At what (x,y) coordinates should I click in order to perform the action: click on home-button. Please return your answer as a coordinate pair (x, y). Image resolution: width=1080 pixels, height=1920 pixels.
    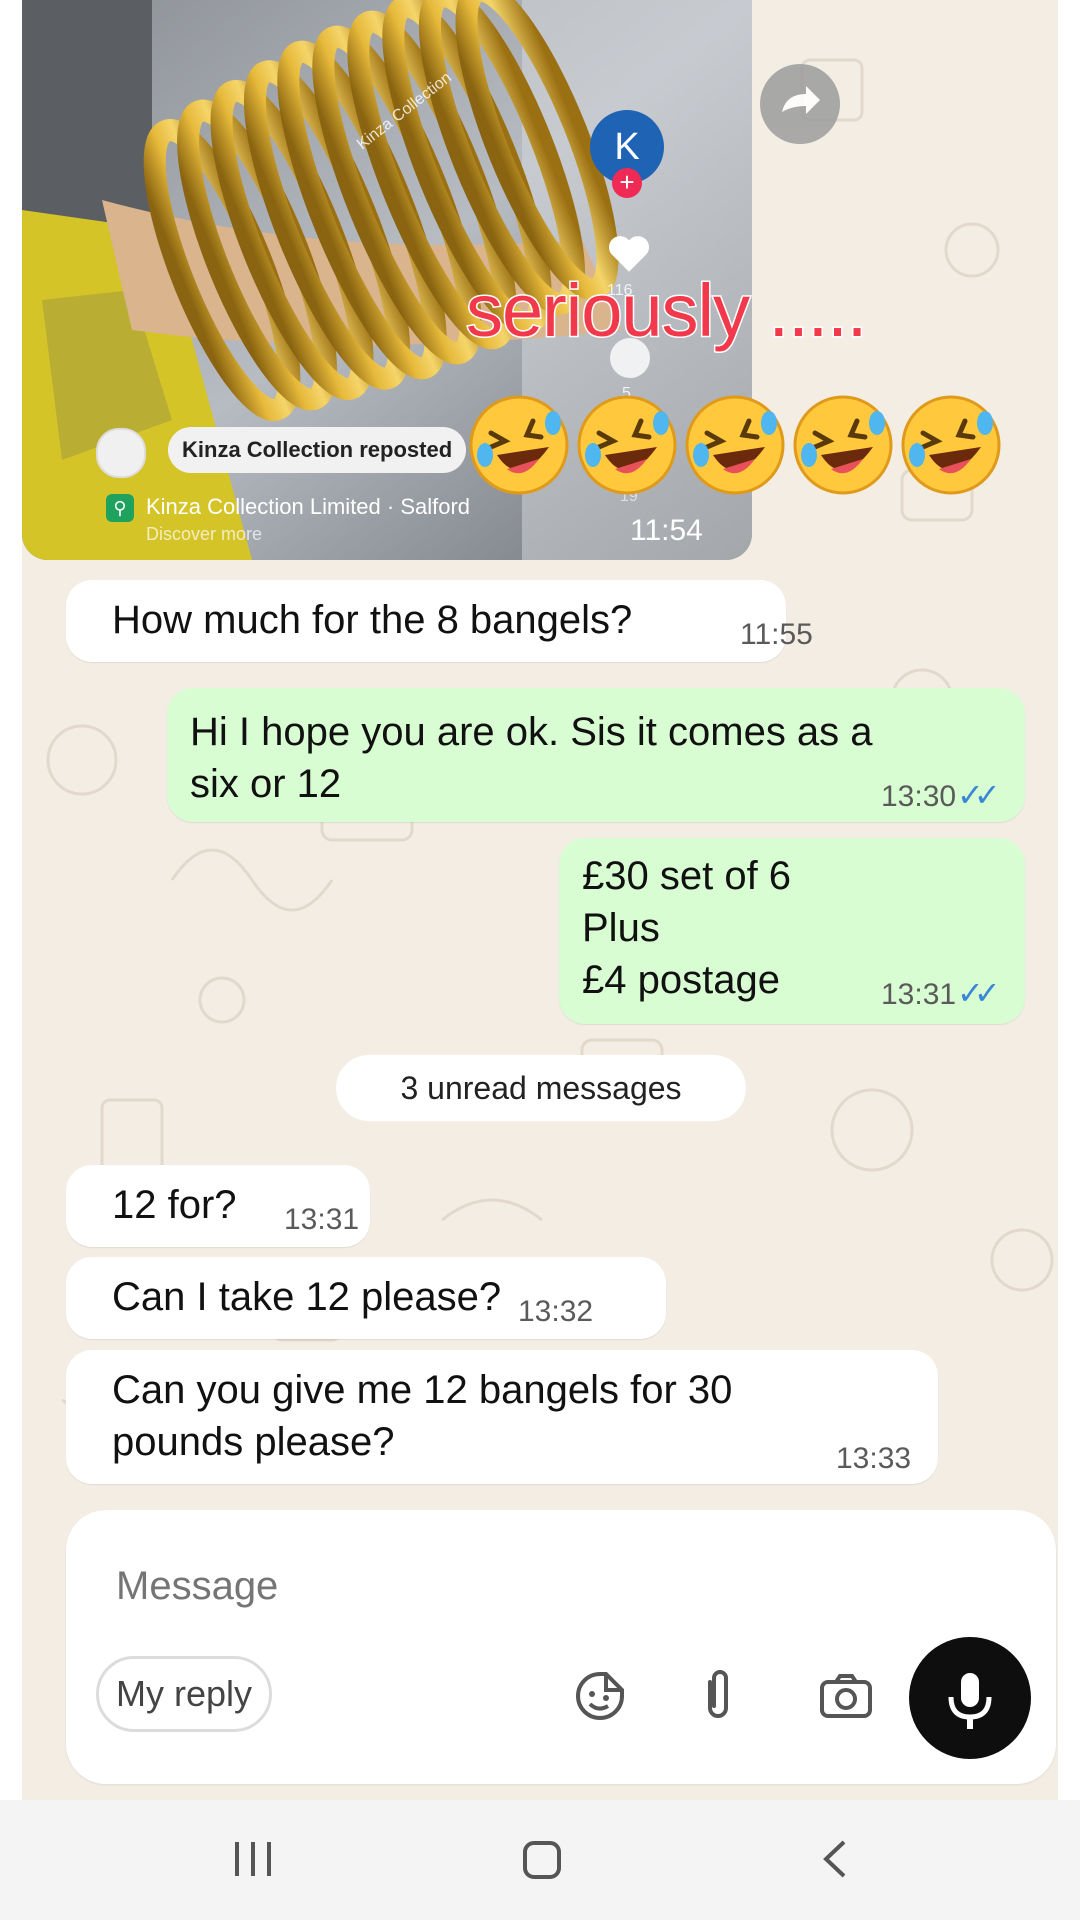
    Looking at the image, I should click on (542, 1860).